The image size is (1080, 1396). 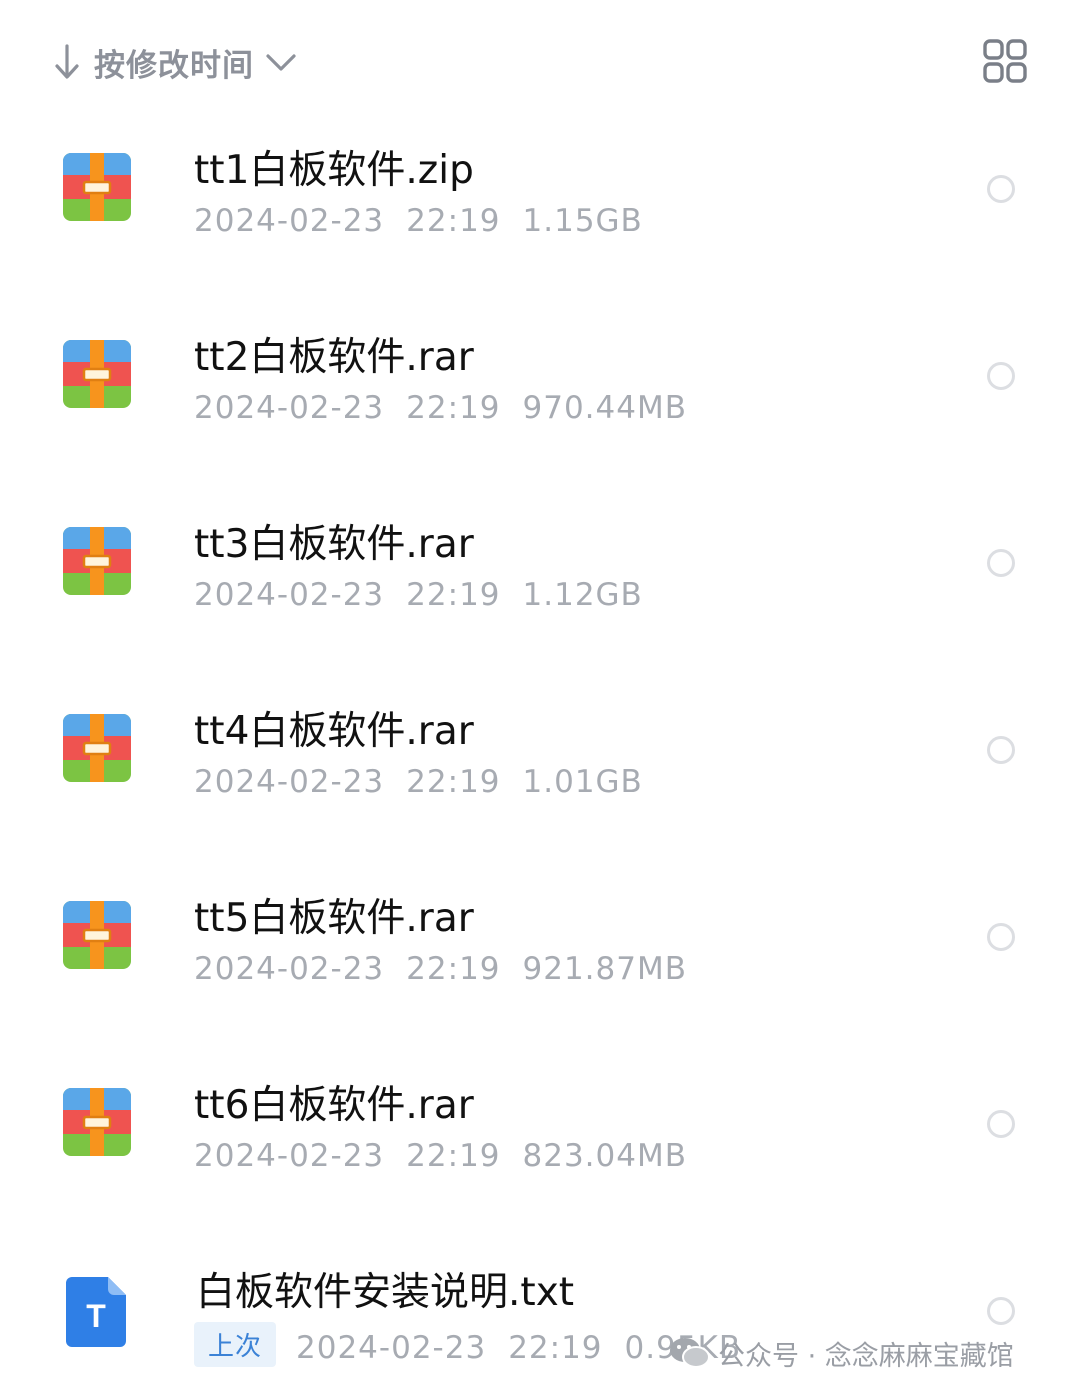 I want to click on file-size: 1.15GB, so click(x=582, y=221).